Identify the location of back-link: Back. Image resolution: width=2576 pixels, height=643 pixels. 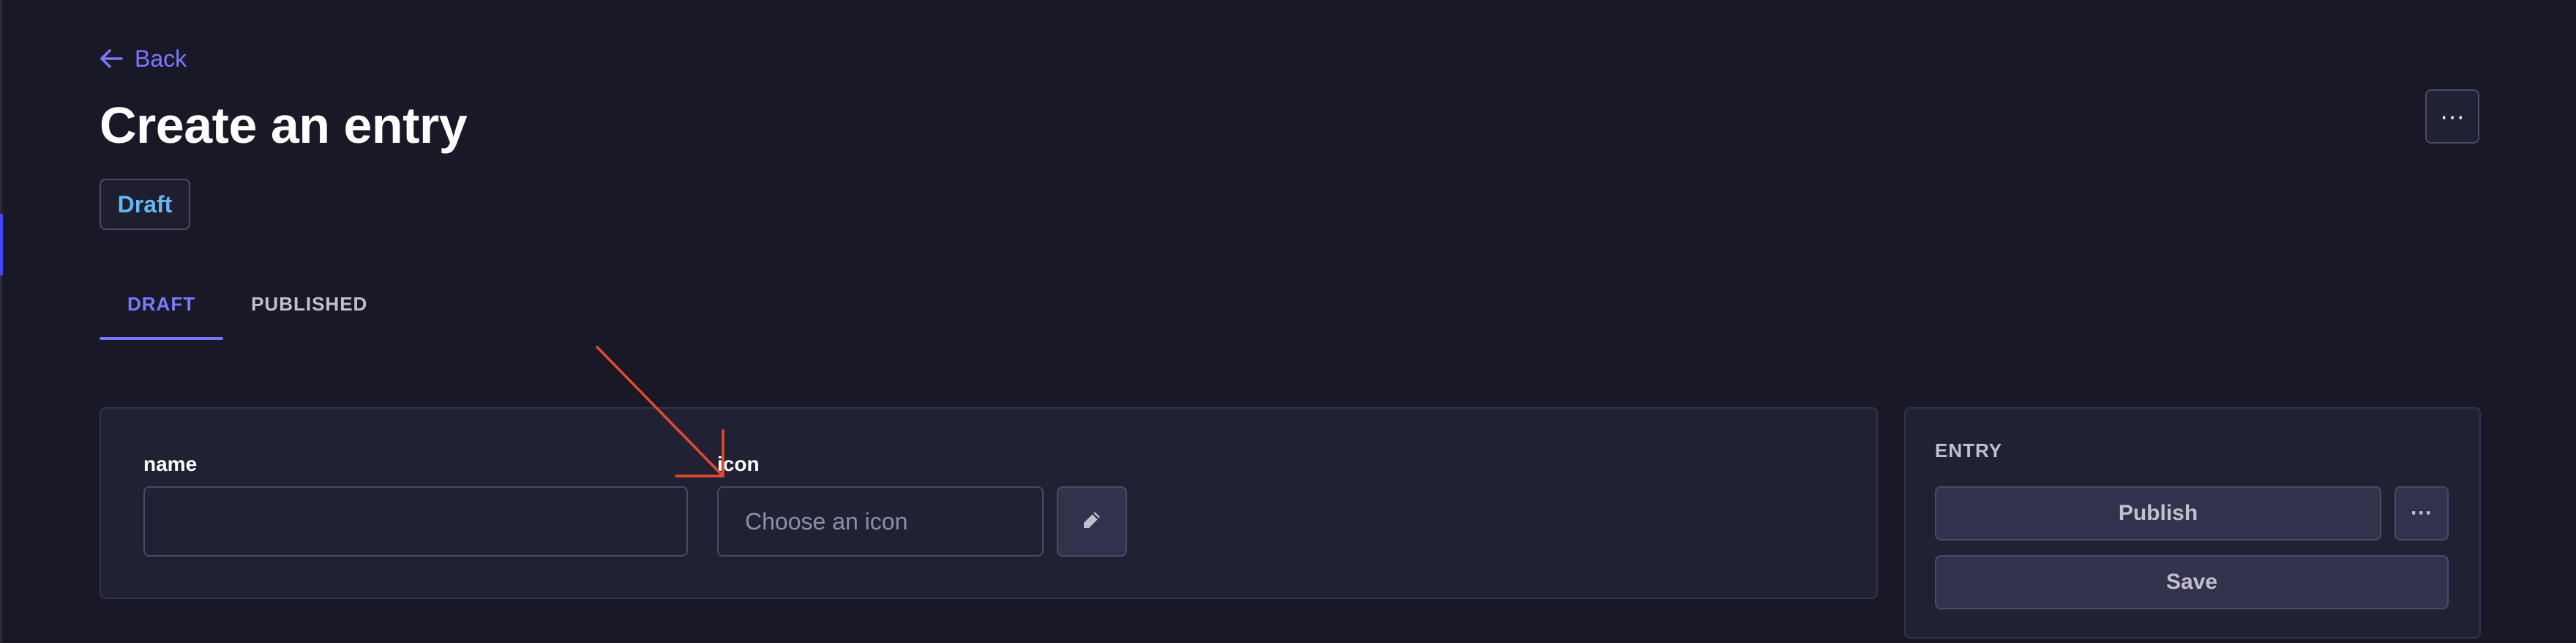
(143, 58).